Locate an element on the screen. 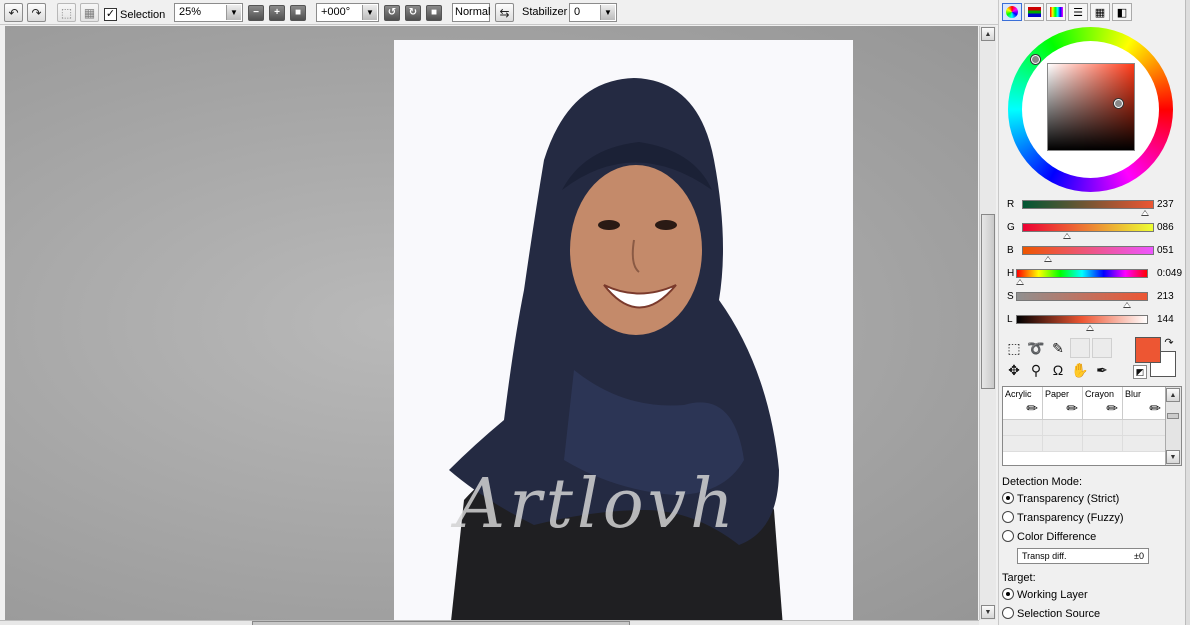  slider-g: G 086 is located at coordinates (1097, 232).